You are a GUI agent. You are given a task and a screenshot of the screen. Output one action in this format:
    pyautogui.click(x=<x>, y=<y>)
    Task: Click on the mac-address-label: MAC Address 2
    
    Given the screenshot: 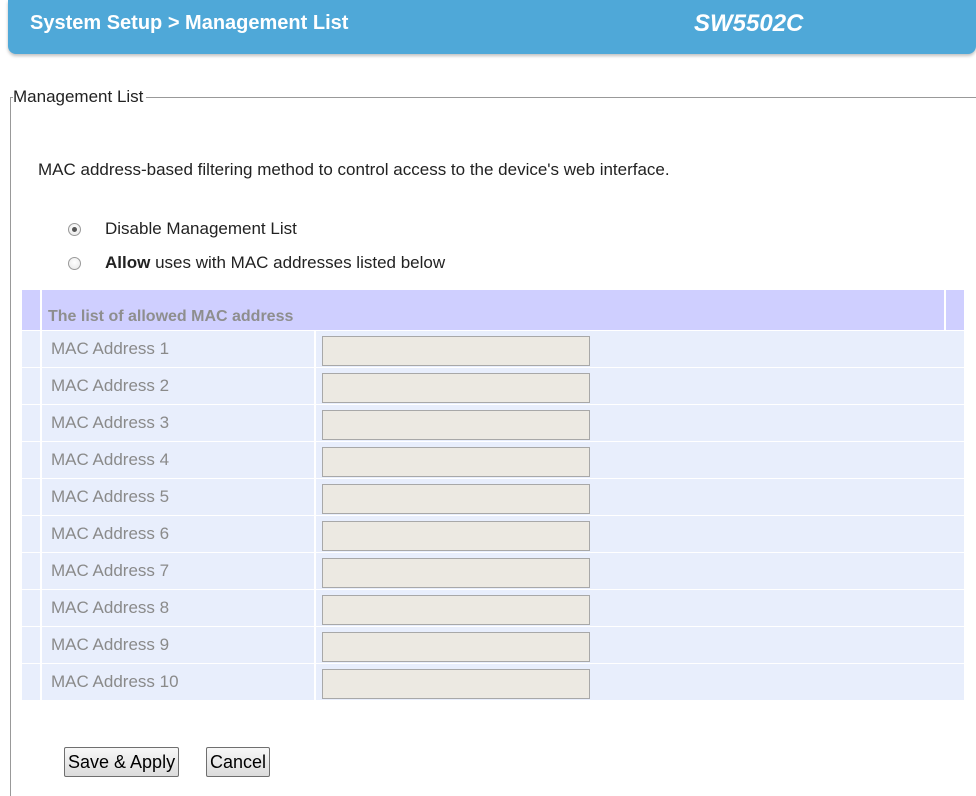 What is the action you would take?
    pyautogui.click(x=110, y=385)
    